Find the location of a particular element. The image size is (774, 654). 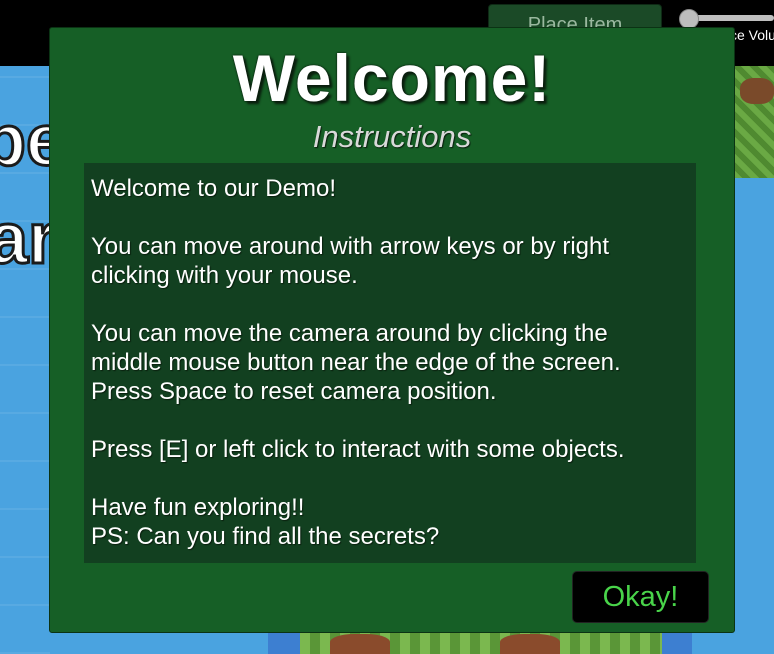

volume-slider-label: ce Volu is located at coordinates (752, 35).